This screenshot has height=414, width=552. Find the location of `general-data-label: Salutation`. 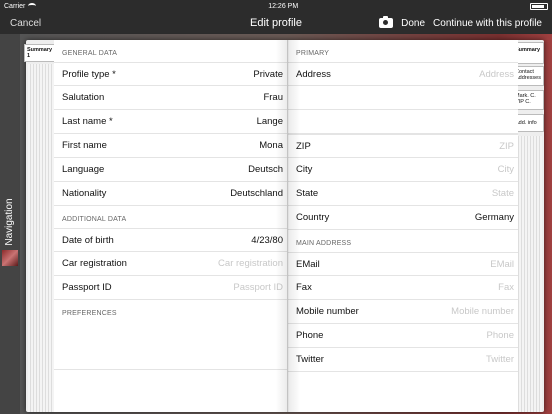

general-data-label: Salutation is located at coordinates (83, 97).